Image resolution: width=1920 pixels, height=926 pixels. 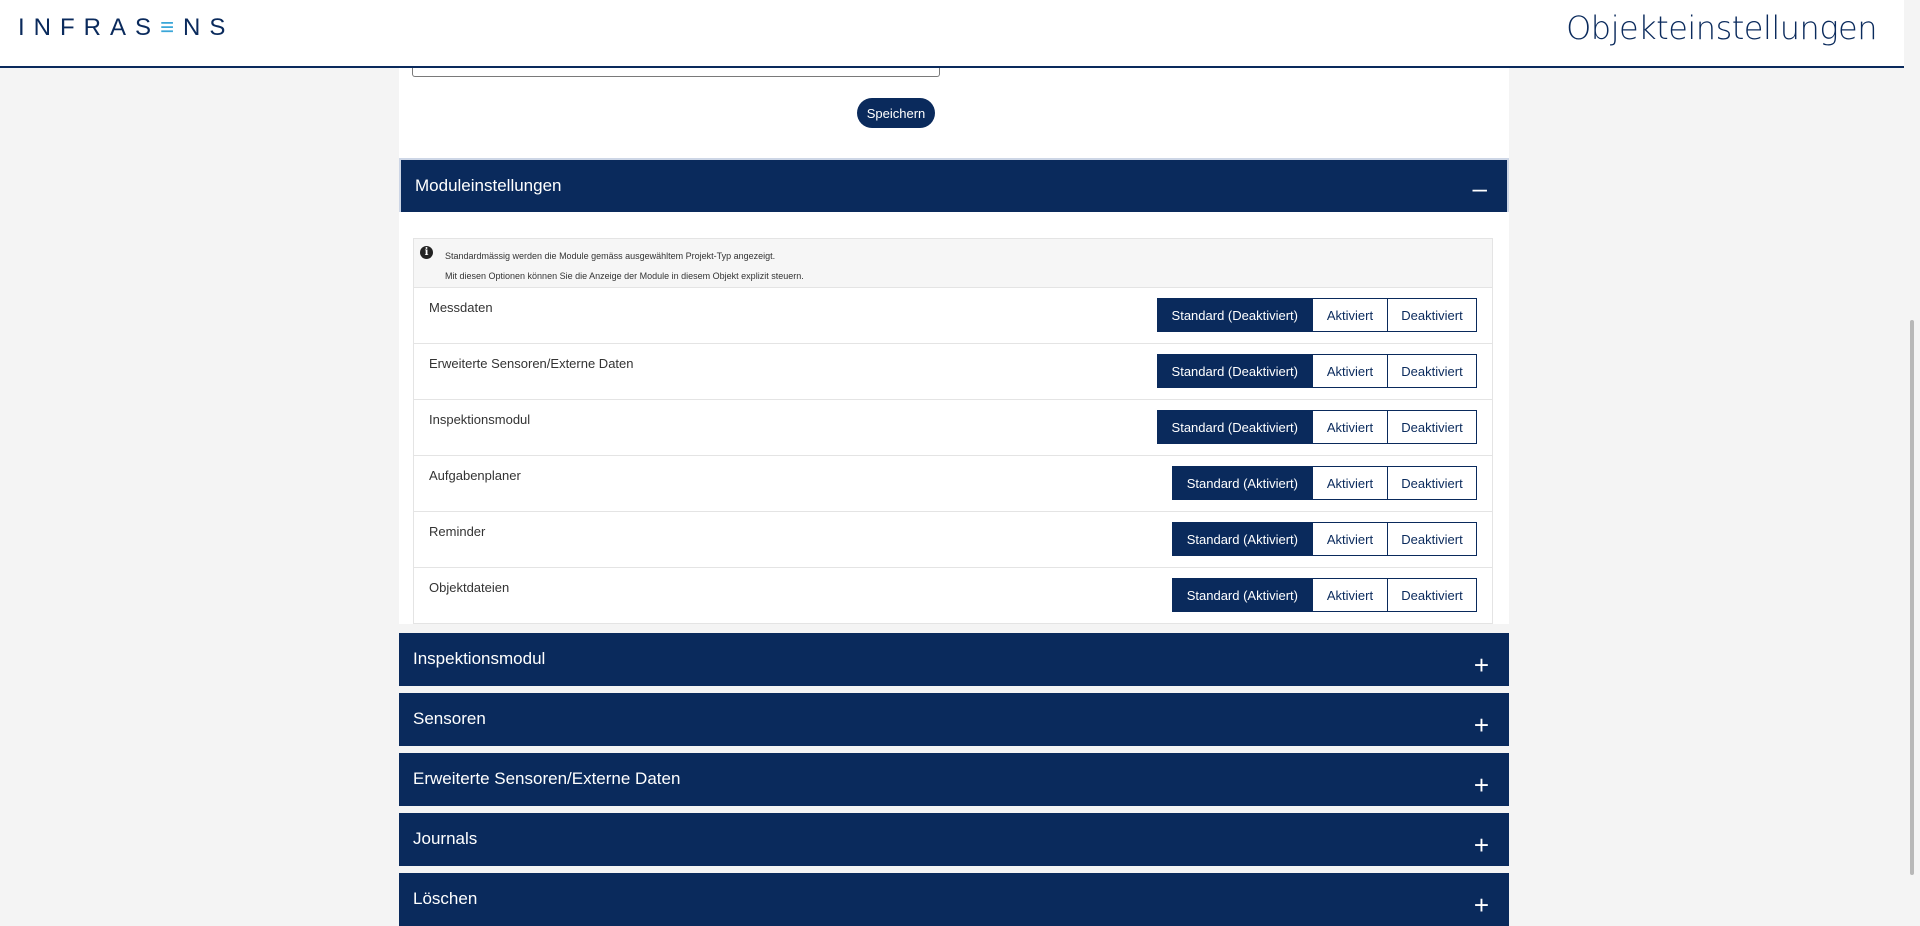 I want to click on module-name: Objektdateien, so click(x=469, y=587).